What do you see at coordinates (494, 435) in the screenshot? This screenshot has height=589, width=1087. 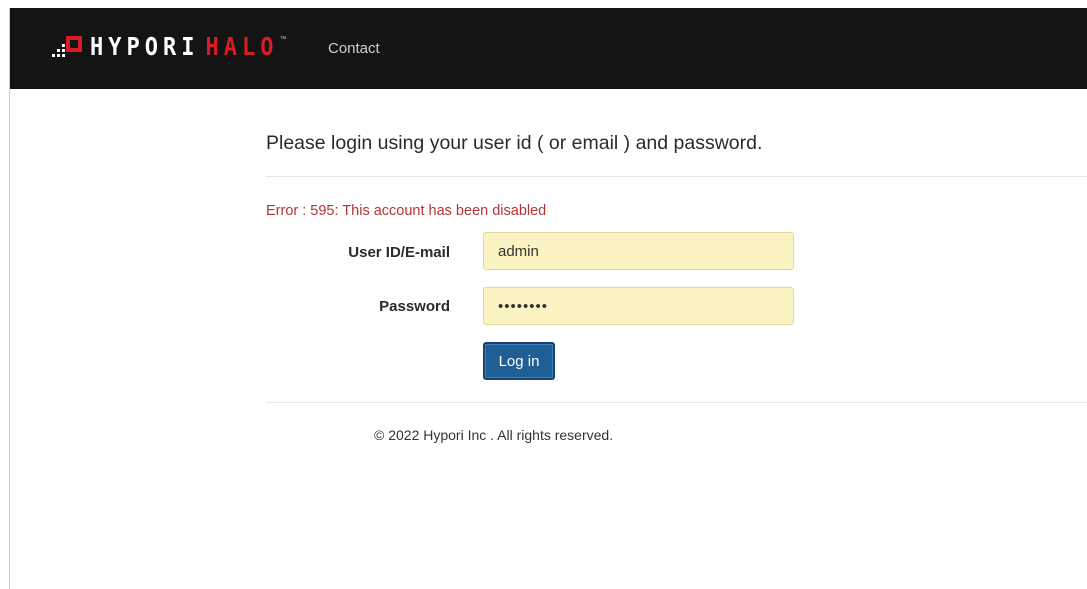 I see `footer-copyright: © 2022 Hypori Inc . All rights reserved.` at bounding box center [494, 435].